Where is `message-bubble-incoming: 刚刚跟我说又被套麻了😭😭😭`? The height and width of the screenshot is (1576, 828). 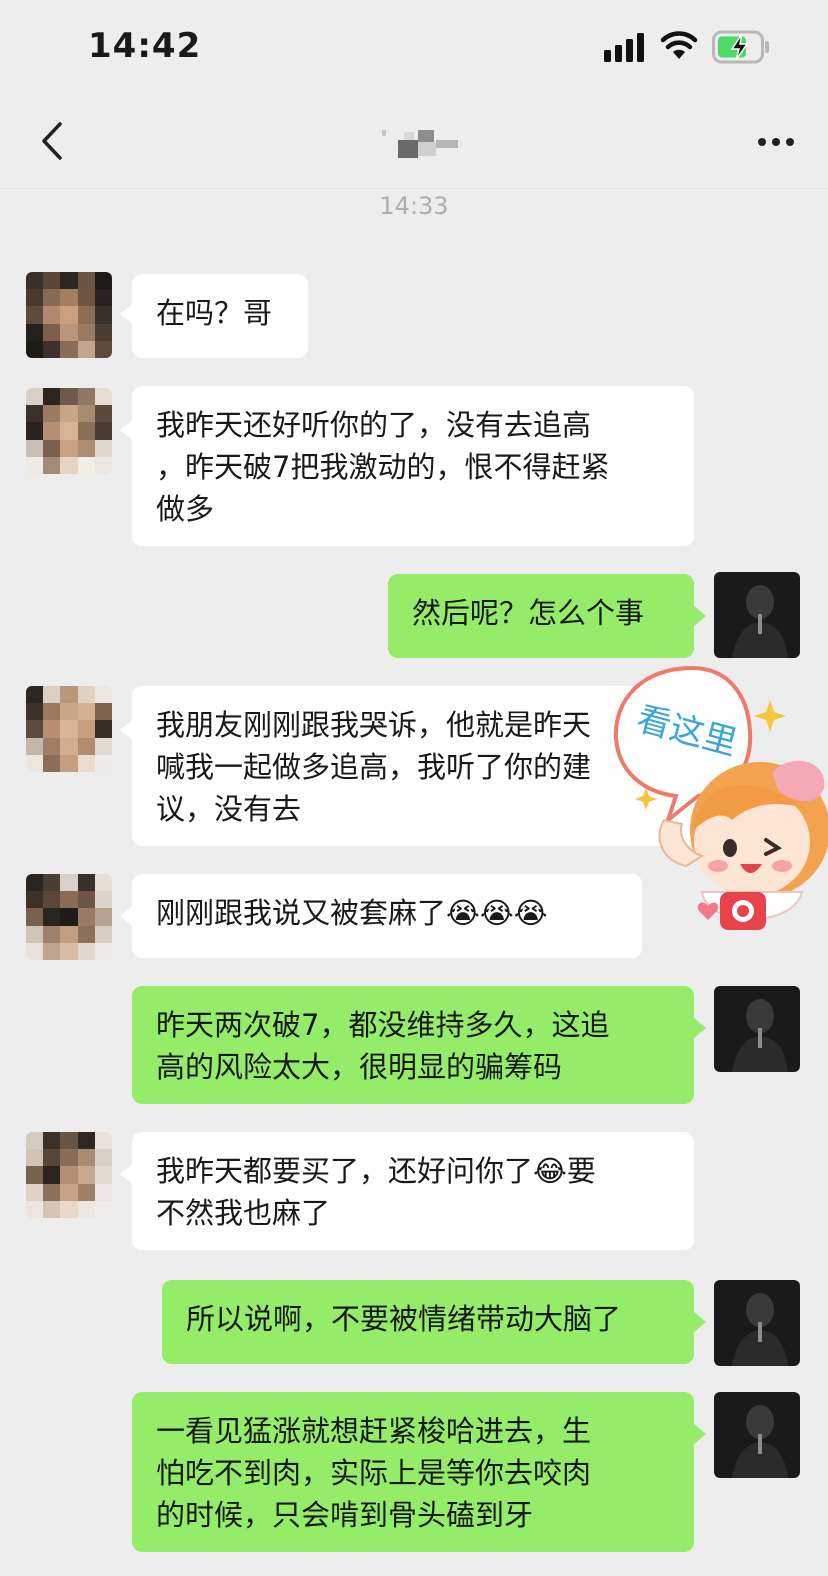 message-bubble-incoming: 刚刚跟我说又被套麻了😭😭😭 is located at coordinates (387, 916).